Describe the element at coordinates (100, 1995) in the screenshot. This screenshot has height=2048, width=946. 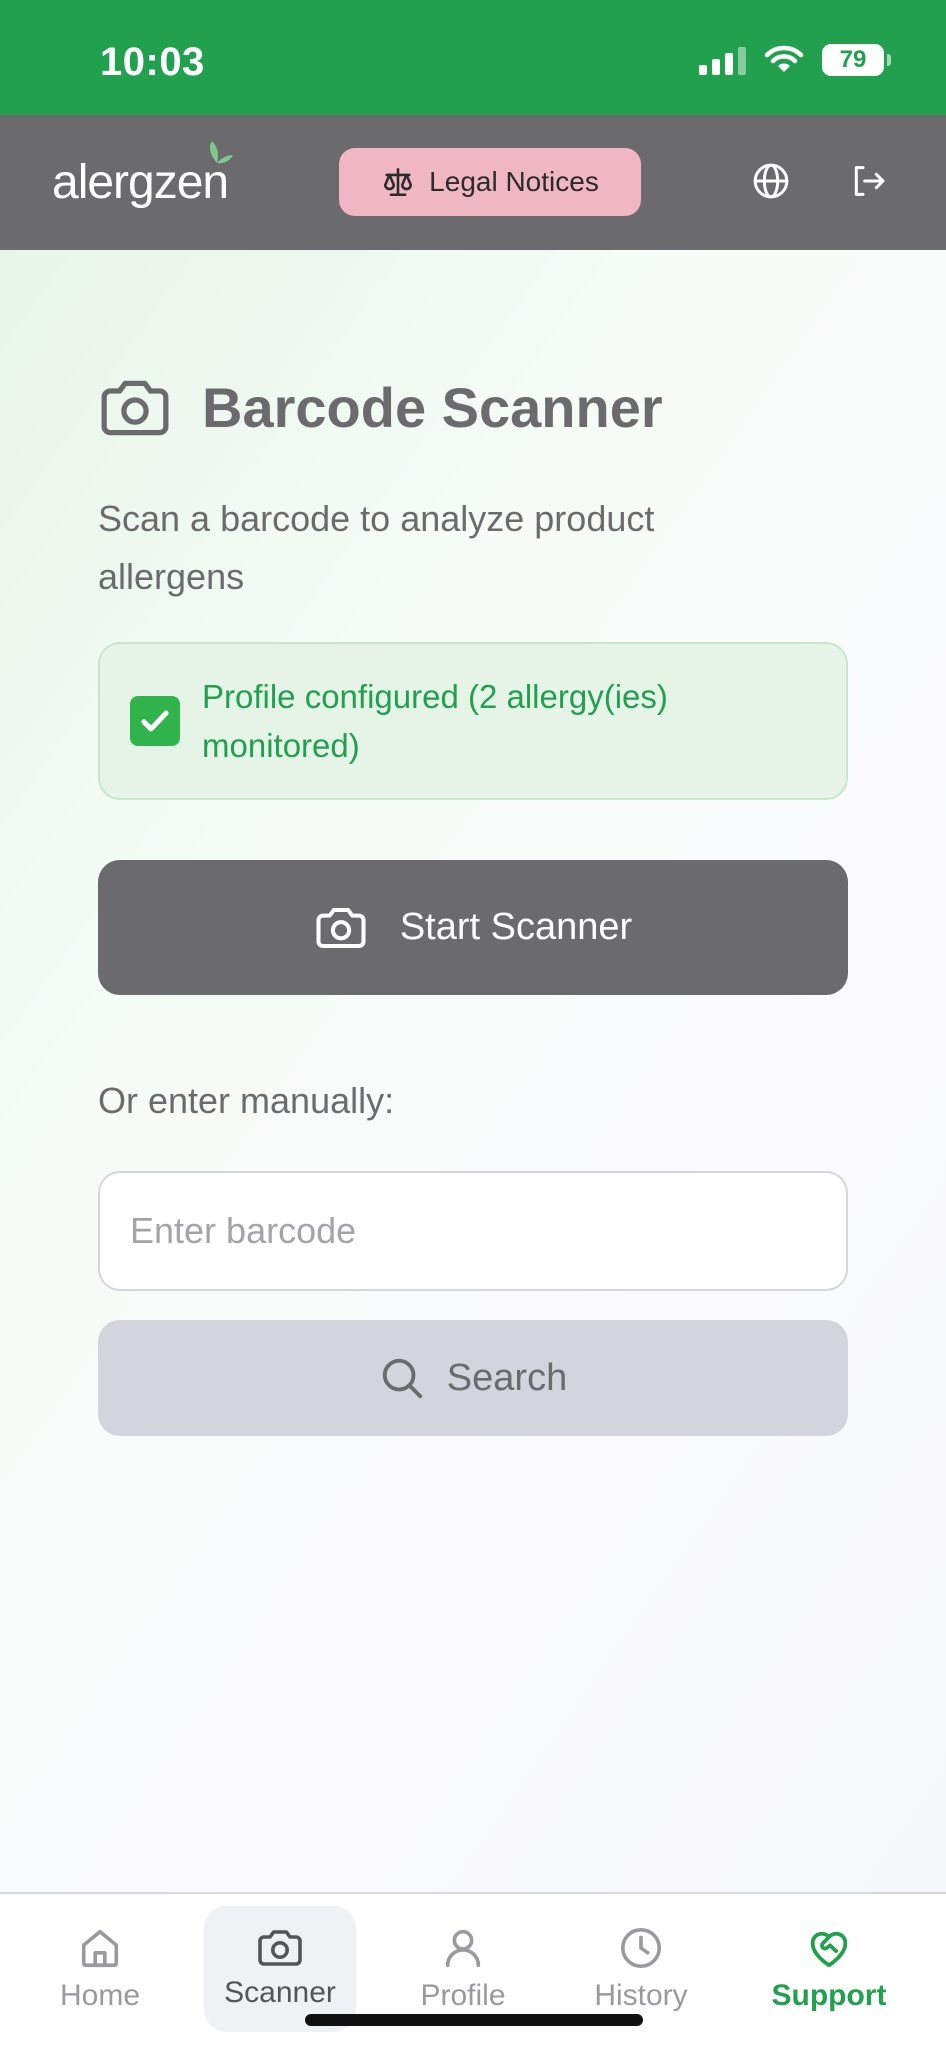
I see `nav-item-label: Home` at that location.